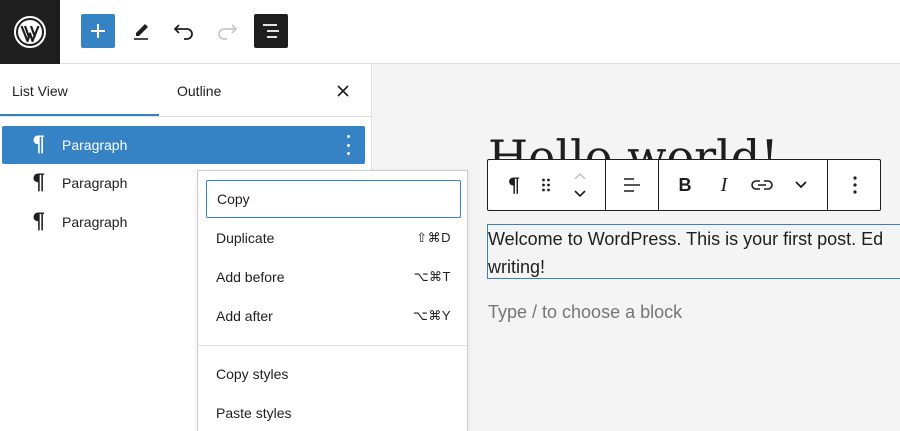 Image resolution: width=900 pixels, height=431 pixels. What do you see at coordinates (233, 199) in the screenshot?
I see `menu-item-label: Copy` at bounding box center [233, 199].